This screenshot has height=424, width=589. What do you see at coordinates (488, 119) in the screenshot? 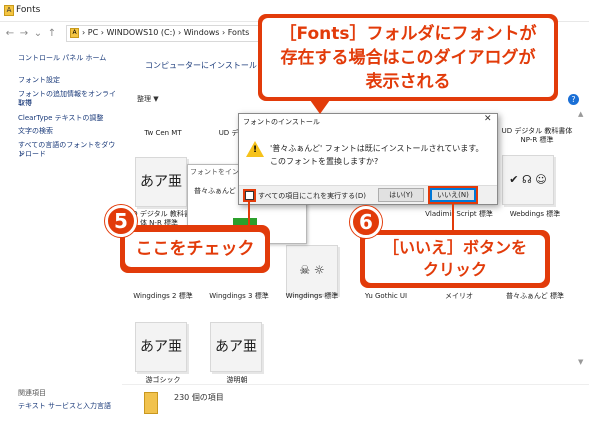
I see `close-icon: ✕` at bounding box center [488, 119].